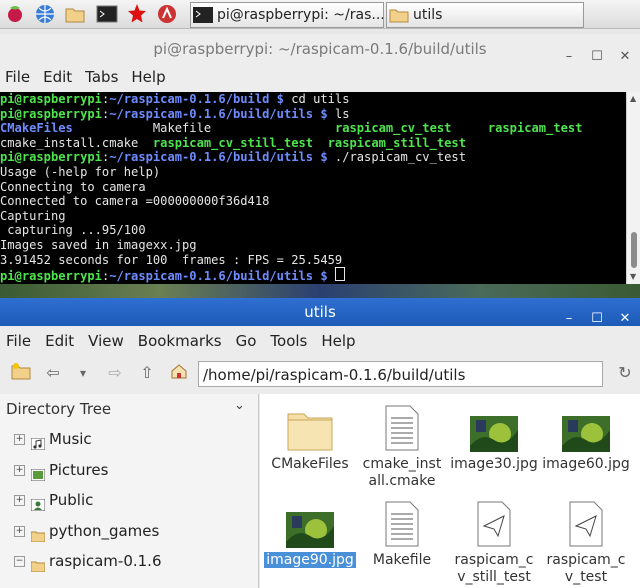  Describe the element at coordinates (58, 409) in the screenshot. I see `directory-tree-header: Directory Tree` at that location.